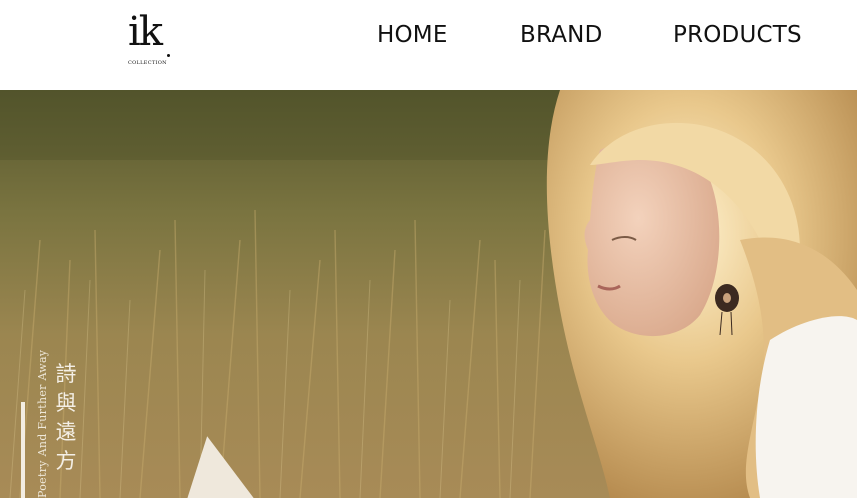  What do you see at coordinates (147, 63) in the screenshot?
I see `logo-subtitle: COLLECTION` at bounding box center [147, 63].